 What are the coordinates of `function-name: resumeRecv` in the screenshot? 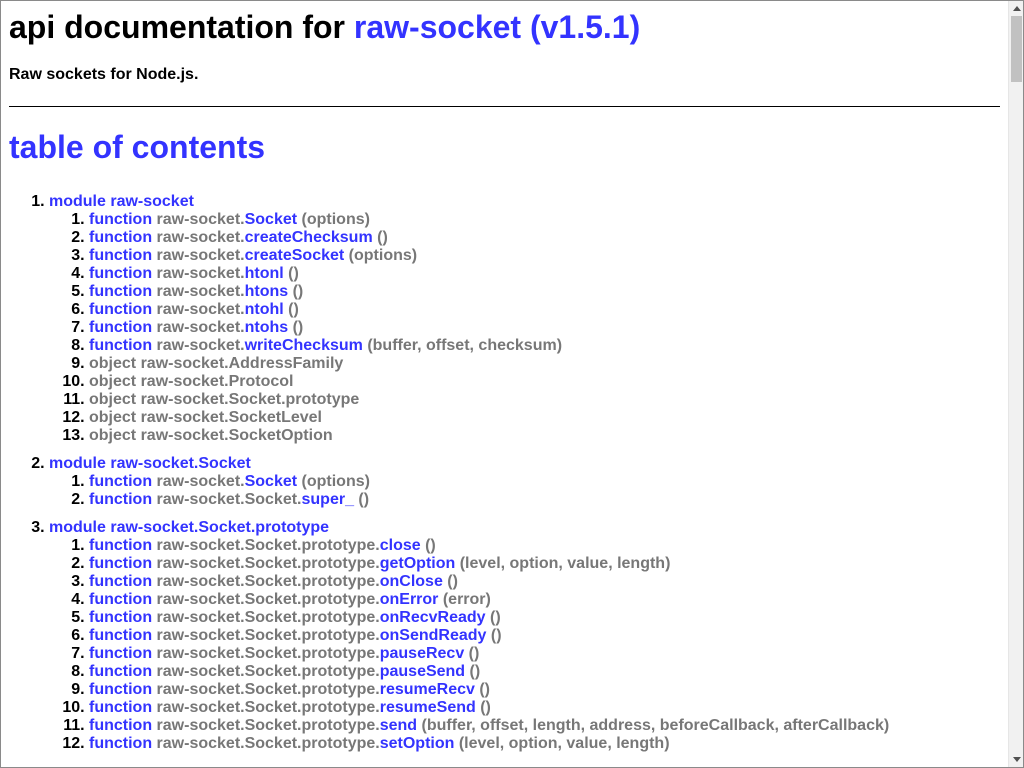 It's located at (427, 689).